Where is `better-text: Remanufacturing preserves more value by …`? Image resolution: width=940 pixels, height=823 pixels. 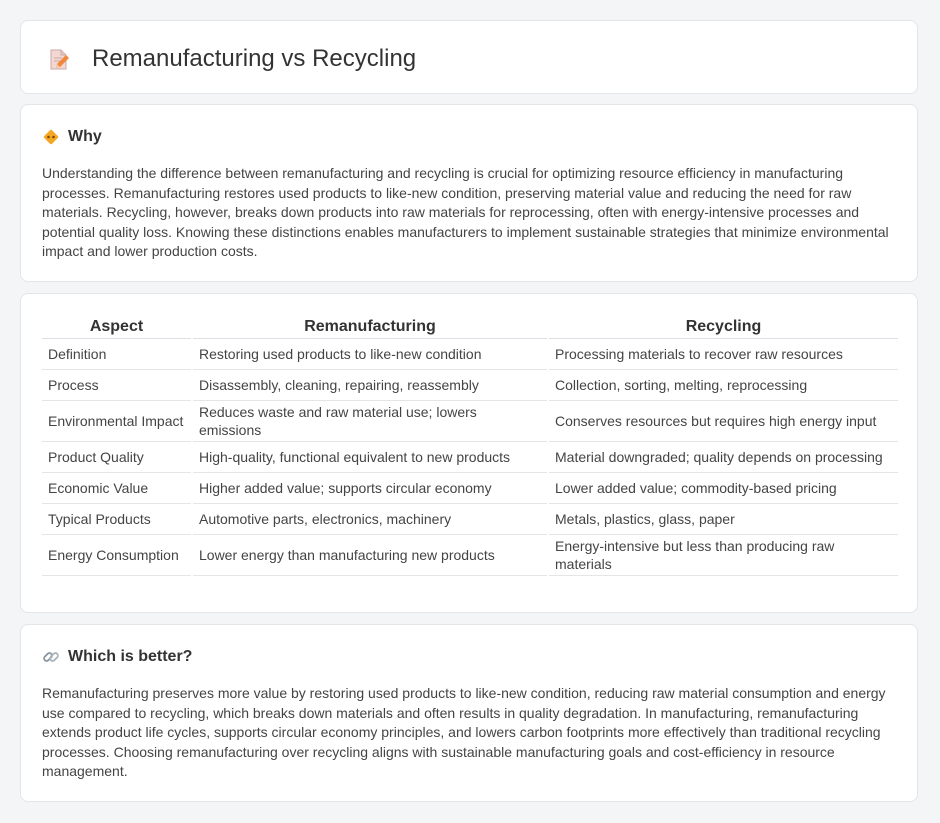
better-text: Remanufacturing preserves more value by … is located at coordinates (464, 732).